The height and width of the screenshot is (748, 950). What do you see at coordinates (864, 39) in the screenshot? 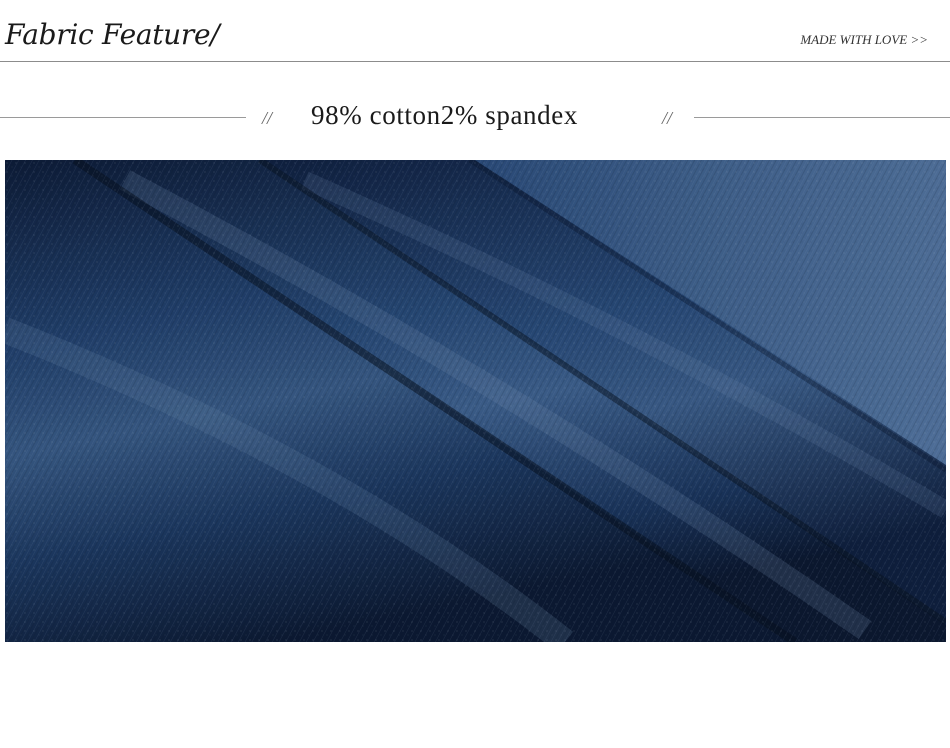
I see `made-with-love-tag: MADE WITH LOVE >>` at bounding box center [864, 39].